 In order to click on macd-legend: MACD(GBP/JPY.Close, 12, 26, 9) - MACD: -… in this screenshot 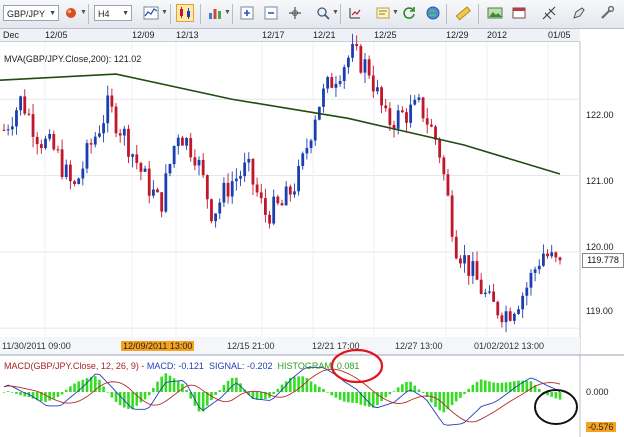, I will do `click(181, 366)`.